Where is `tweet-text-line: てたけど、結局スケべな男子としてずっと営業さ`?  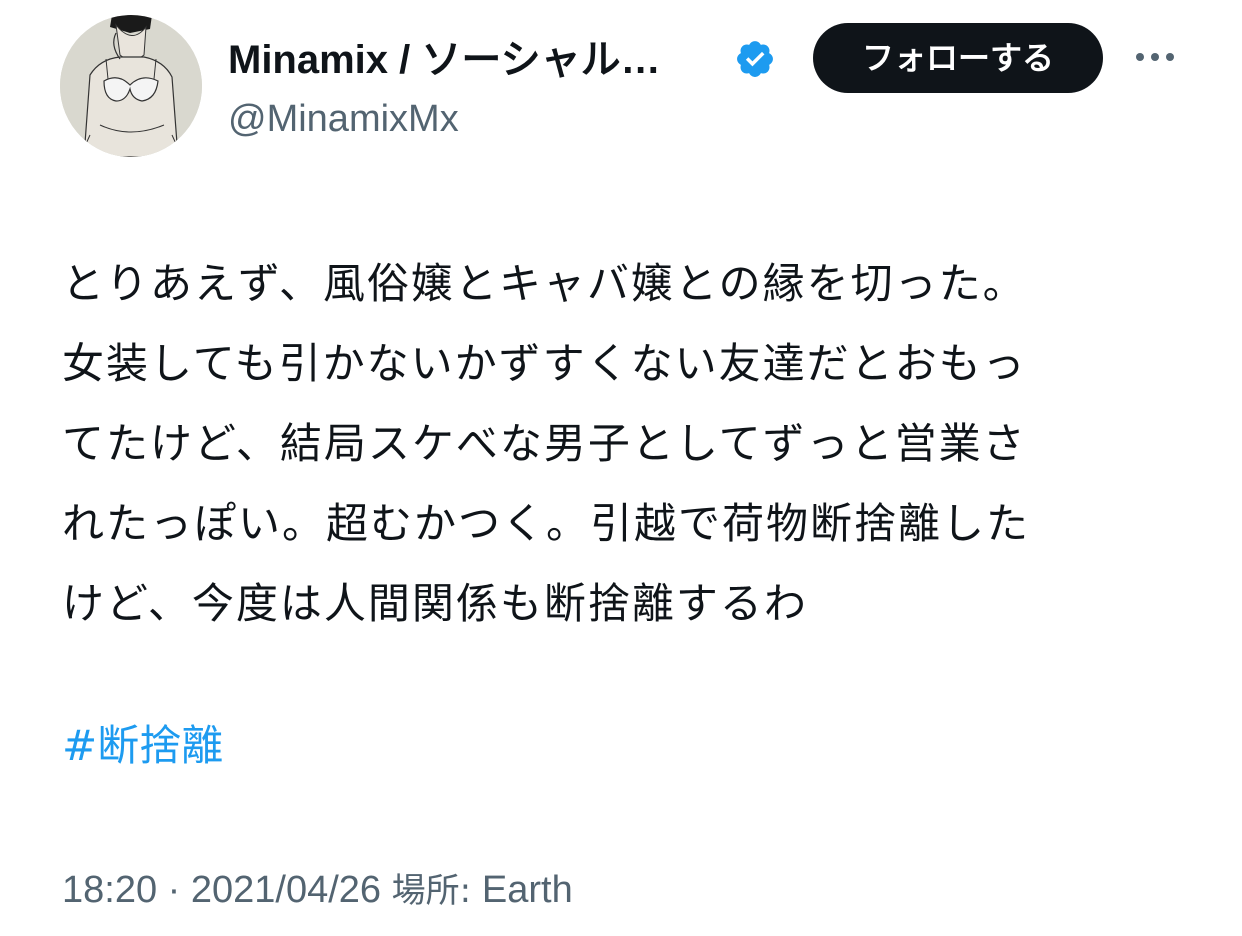
tweet-text-line: てたけど、結局スケべな男子としてずっと営業さ is located at coordinates (544, 443).